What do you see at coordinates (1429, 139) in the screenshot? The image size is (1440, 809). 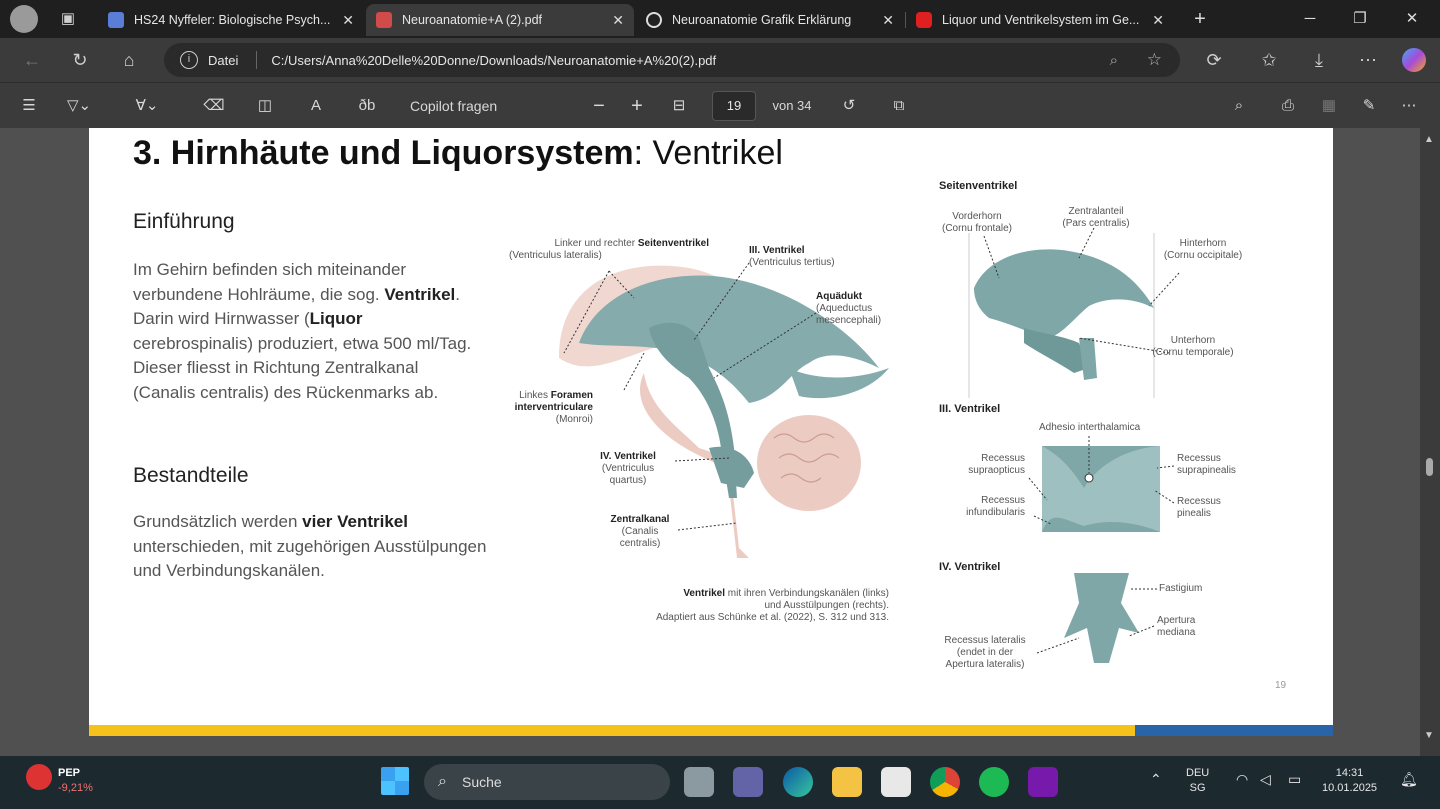 I see `scroll-up-icon: ▲` at bounding box center [1429, 139].